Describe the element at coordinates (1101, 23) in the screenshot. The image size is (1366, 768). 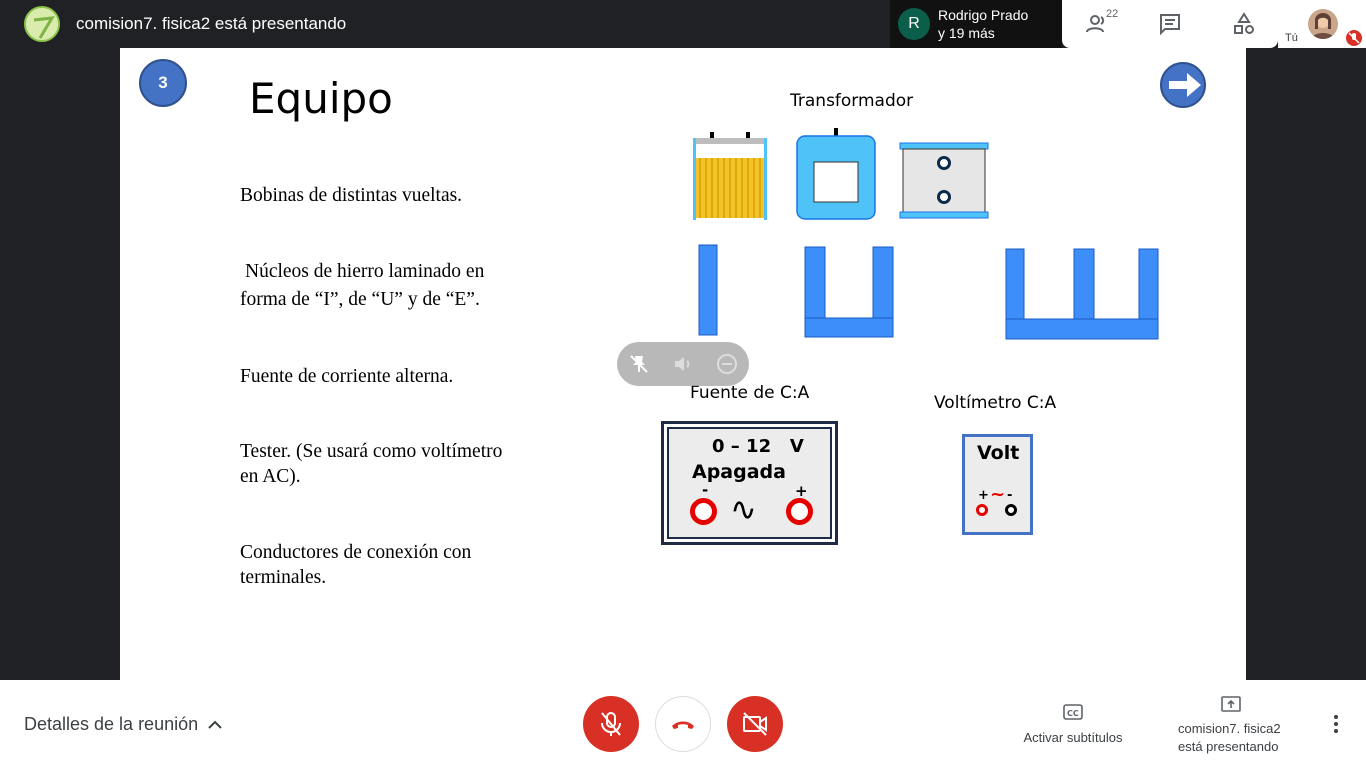
I see `people-button: 22` at that location.